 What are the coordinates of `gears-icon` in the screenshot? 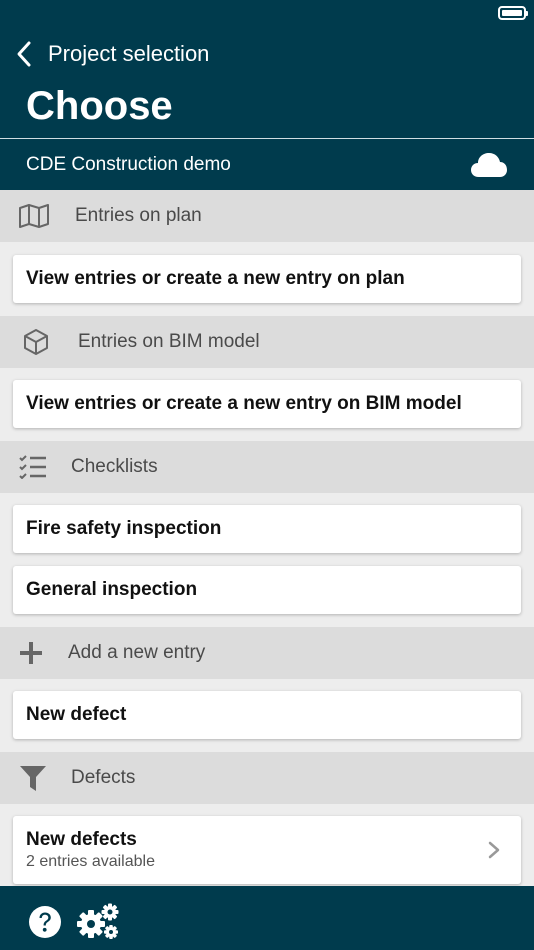 It's located at (98, 921).